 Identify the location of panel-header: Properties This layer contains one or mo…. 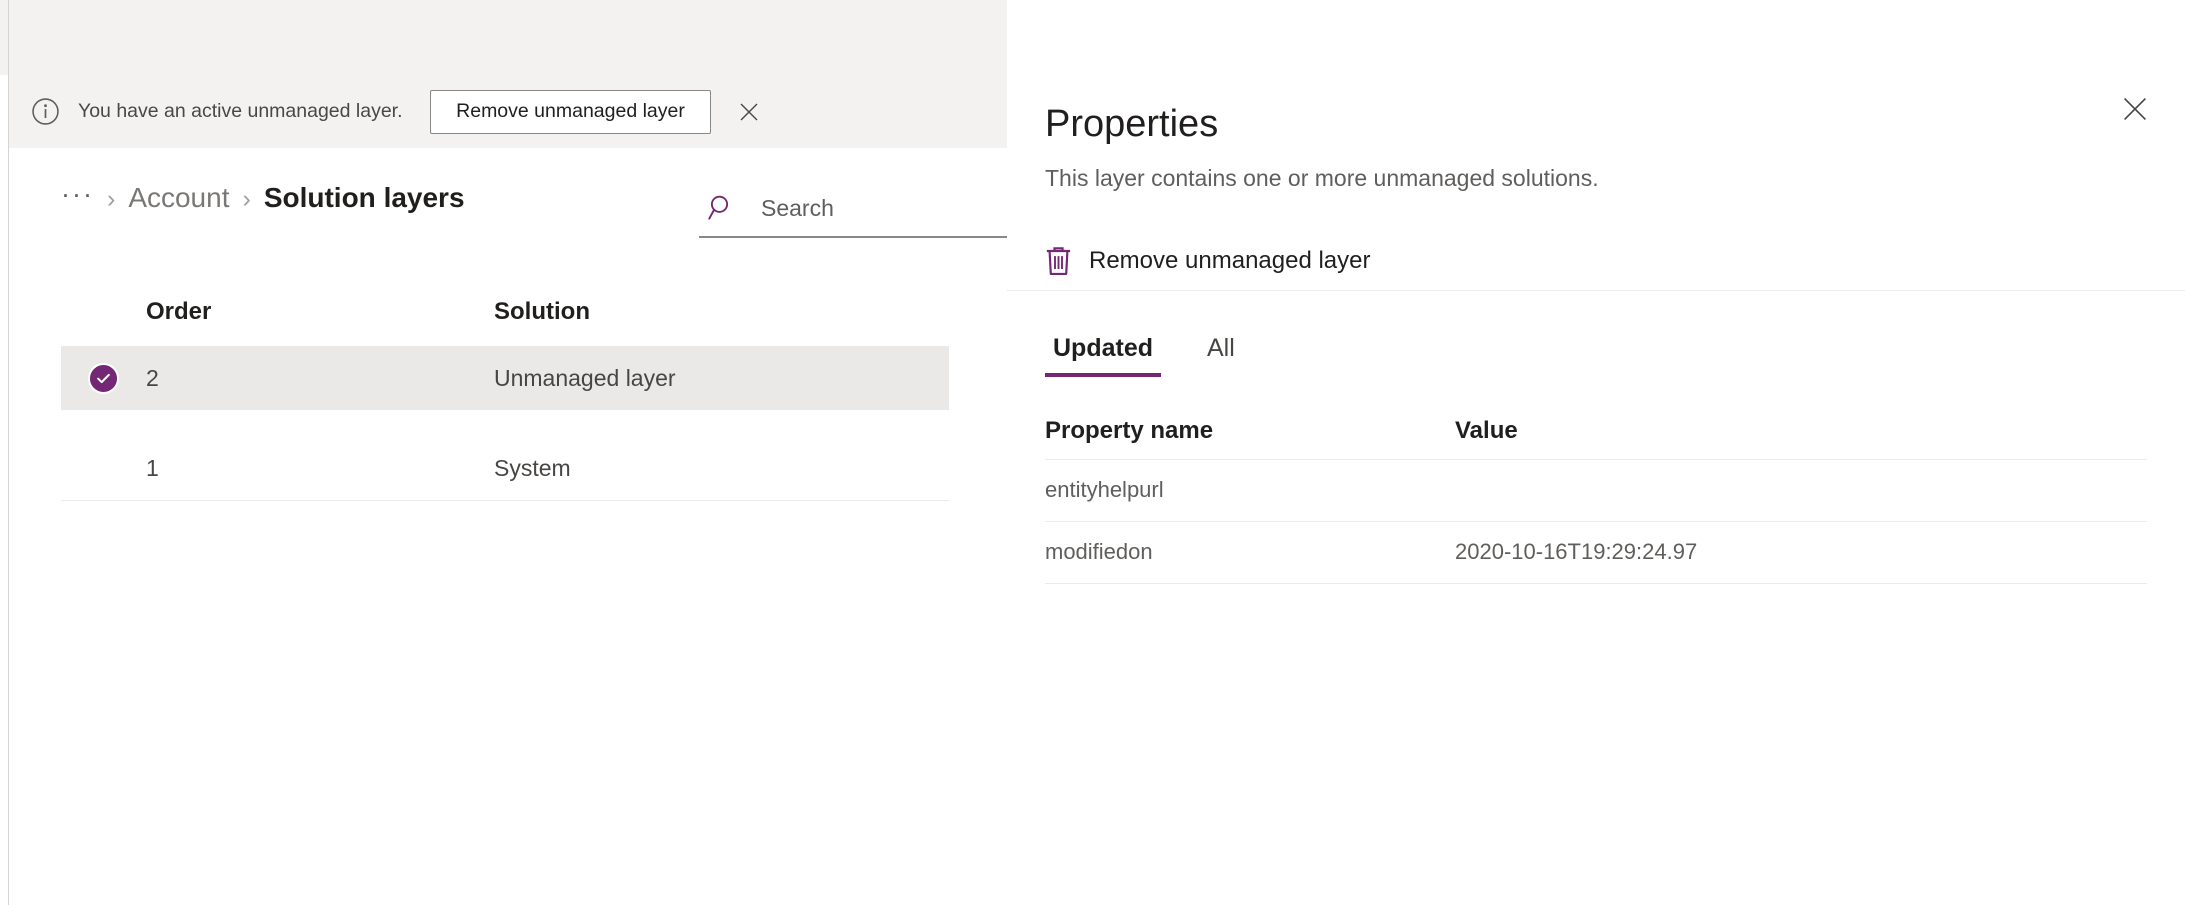
(1596, 134).